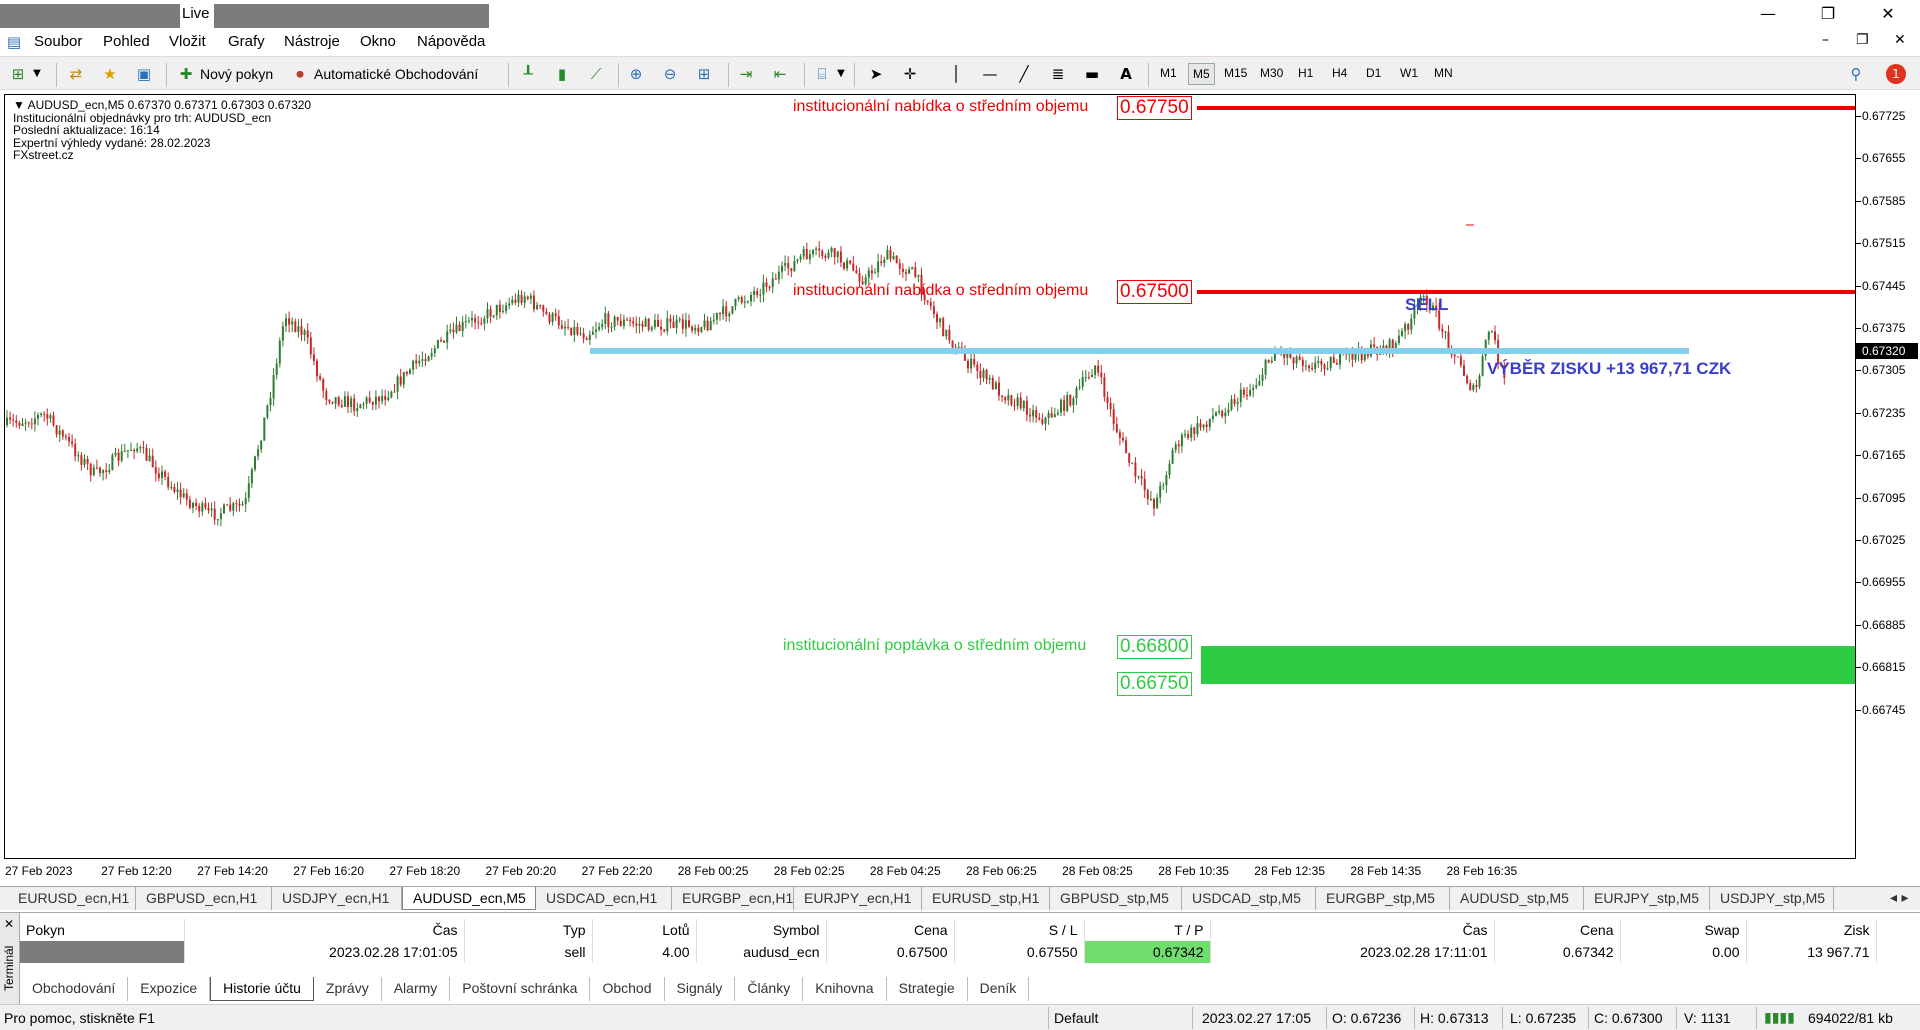  What do you see at coordinates (1116, 898) in the screenshot?
I see `chart-tab: GBPUSD_stp,M5` at bounding box center [1116, 898].